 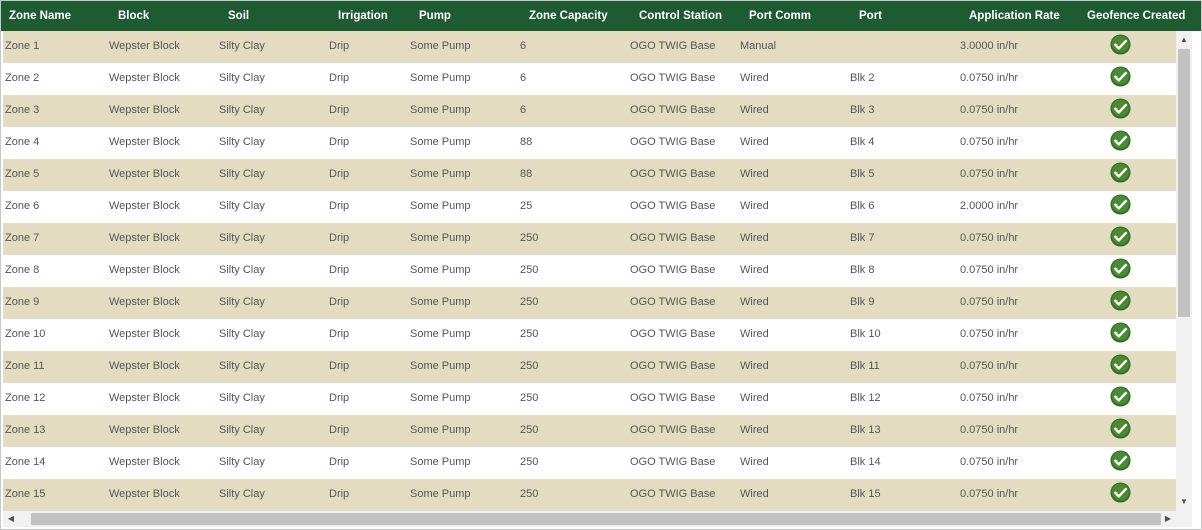 I want to click on scroll-up-icon: ▲, so click(x=1184, y=40).